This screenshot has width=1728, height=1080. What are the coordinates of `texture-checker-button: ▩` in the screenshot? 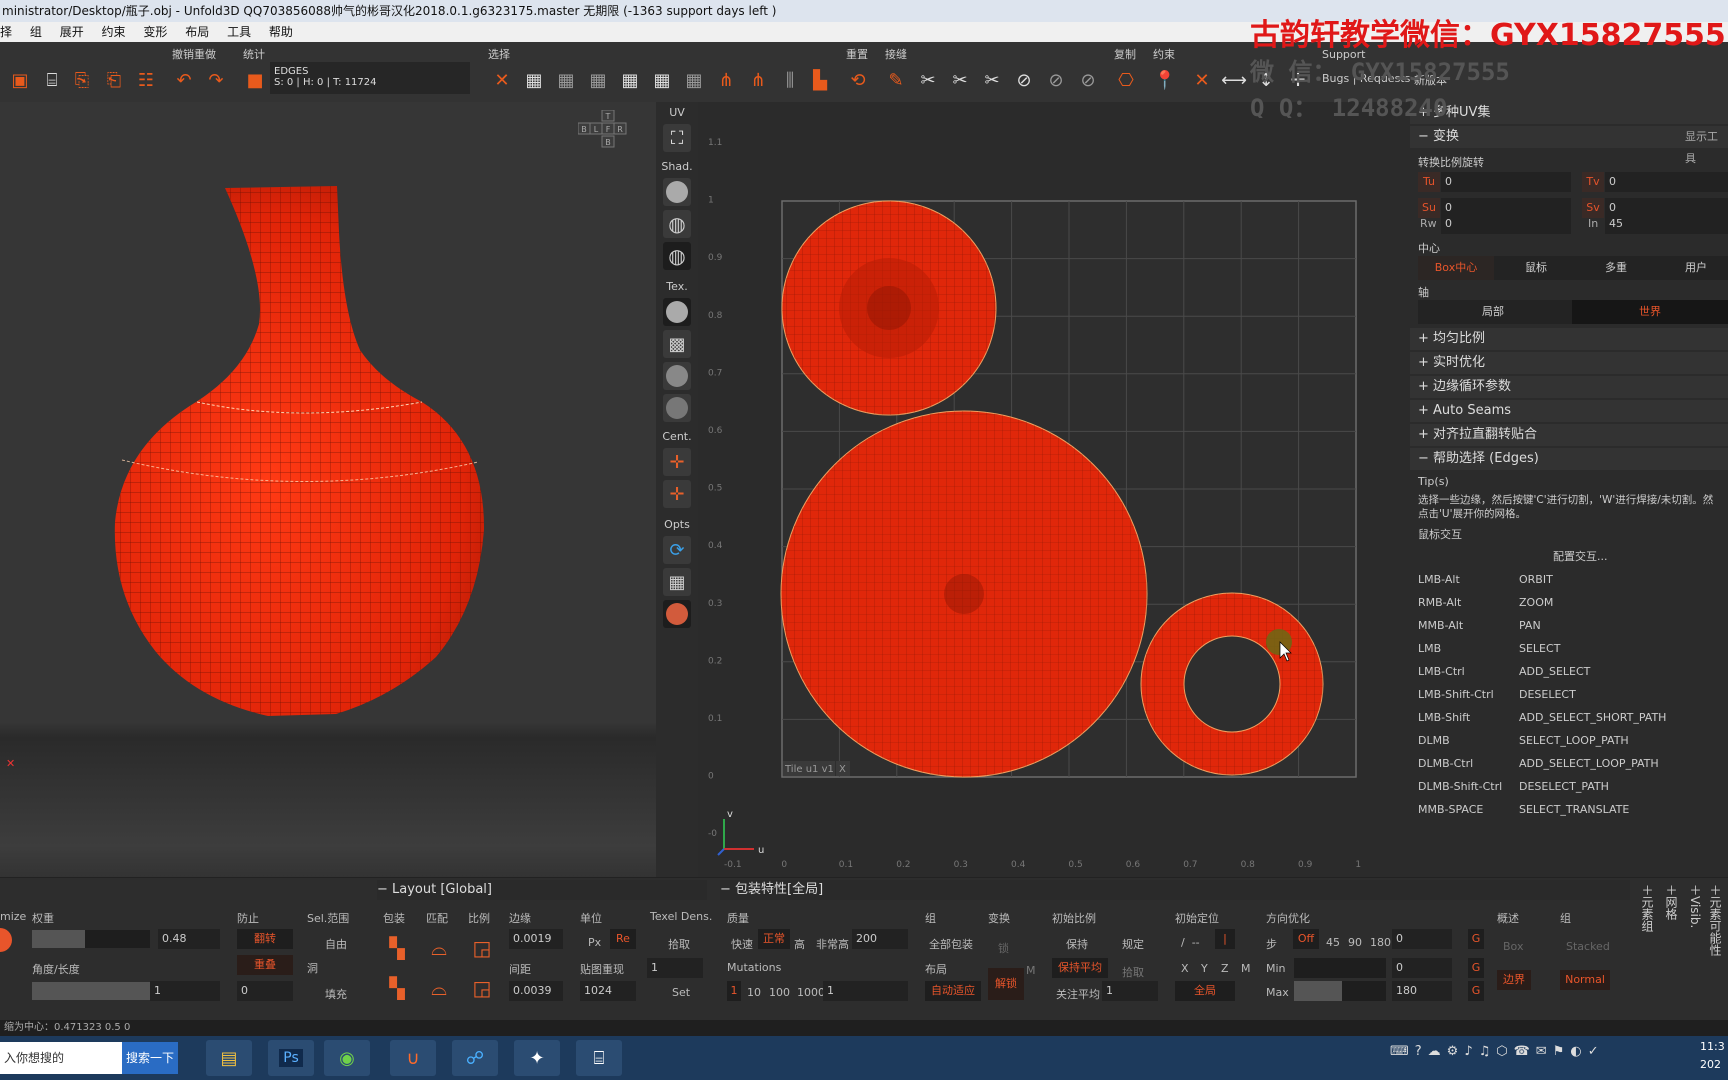 It's located at (677, 344).